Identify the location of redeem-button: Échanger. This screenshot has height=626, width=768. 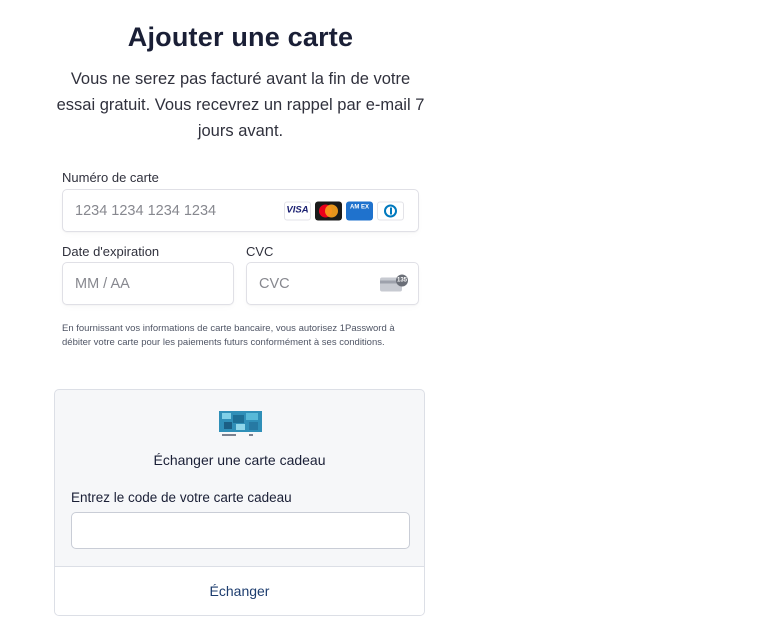
(239, 591).